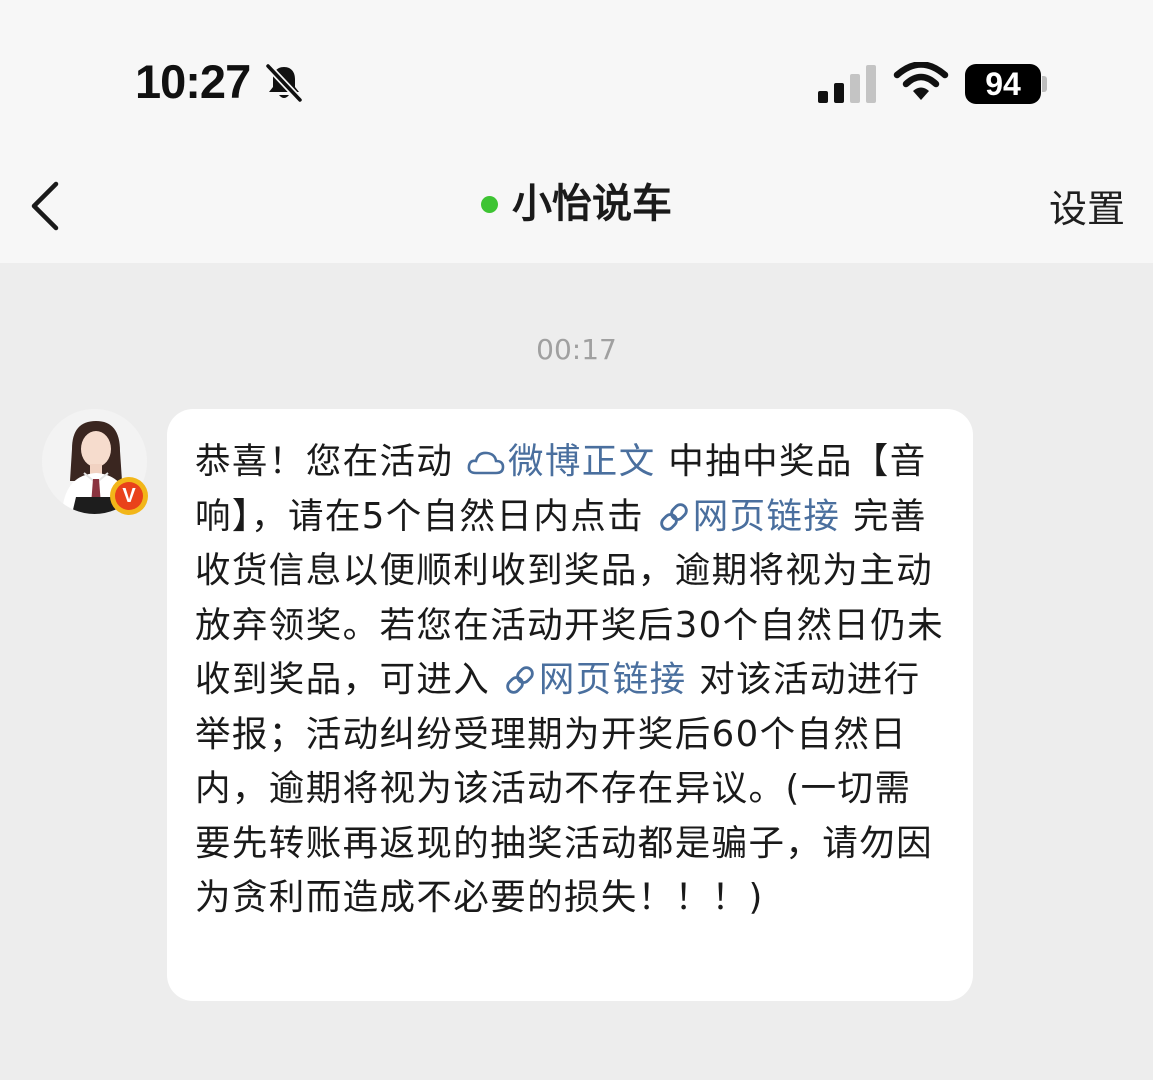 The width and height of the screenshot is (1153, 1080). I want to click on status-time: 10:27, so click(193, 81).